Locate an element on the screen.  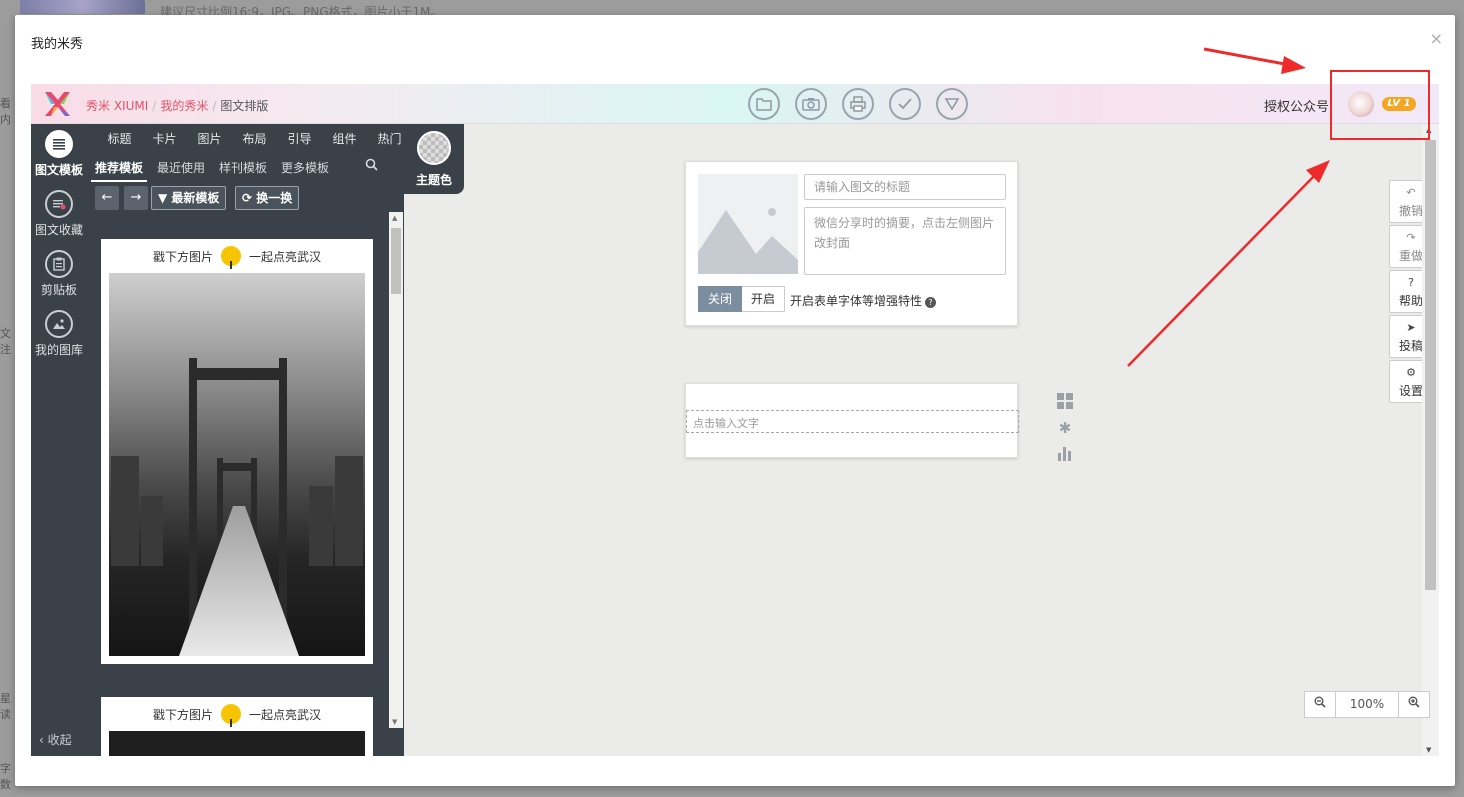
settings-label: 设置 is located at coordinates (1410, 391).